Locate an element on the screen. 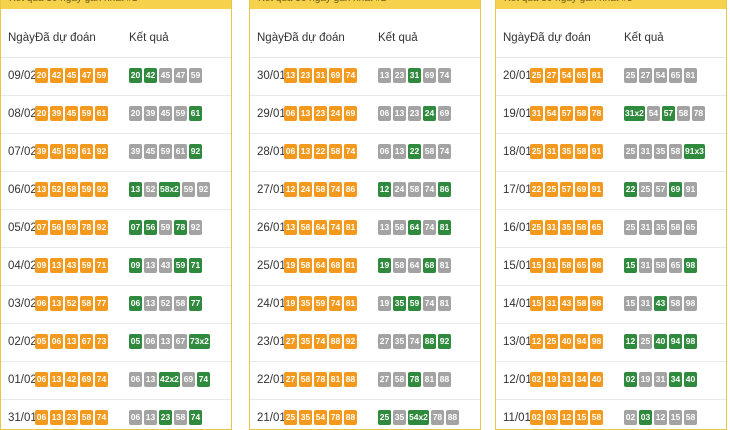 The width and height of the screenshot is (730, 430). predicted-number-badge: 43 is located at coordinates (566, 303).